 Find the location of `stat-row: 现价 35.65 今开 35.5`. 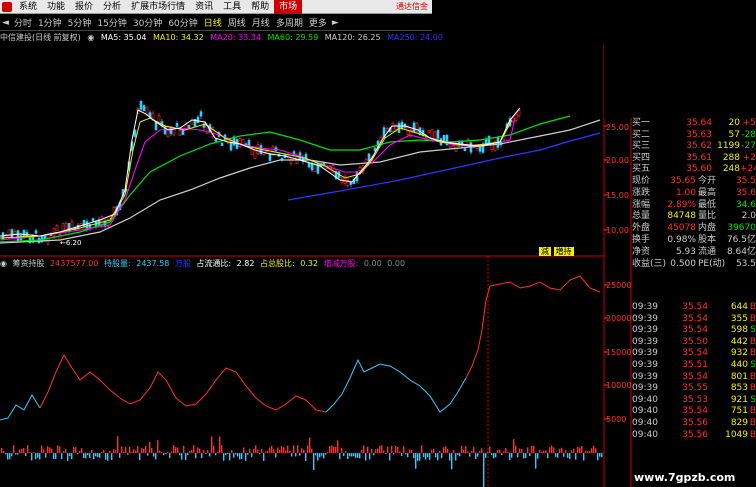

stat-row: 现价 35.65 今开 35.5 is located at coordinates (694, 182).